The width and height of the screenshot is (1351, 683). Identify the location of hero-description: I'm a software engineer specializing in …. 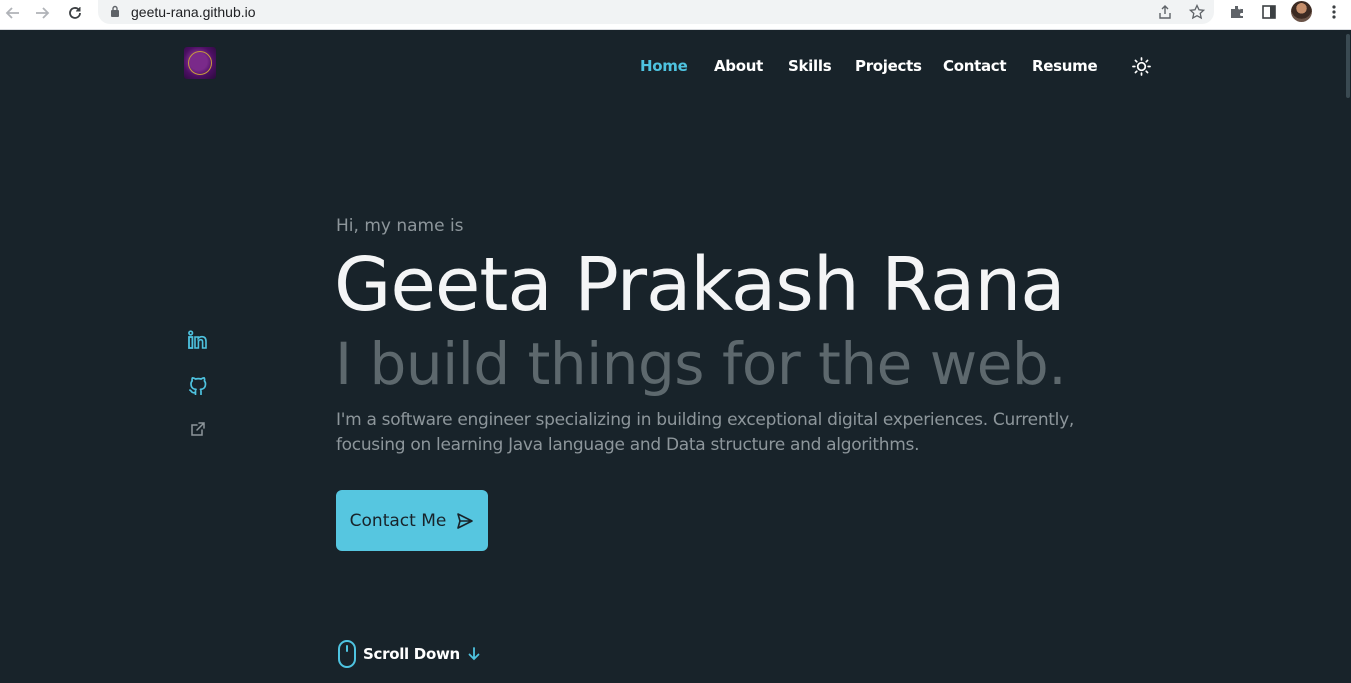
(705, 432).